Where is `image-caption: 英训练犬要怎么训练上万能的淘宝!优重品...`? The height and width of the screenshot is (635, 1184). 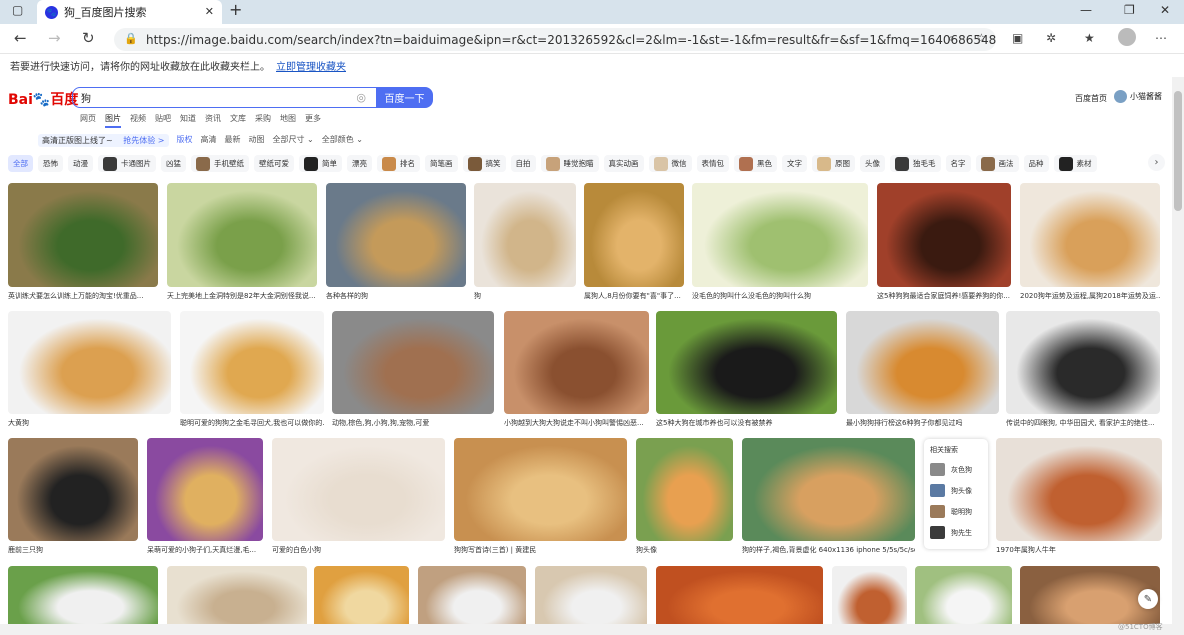 image-caption: 英训练犬要怎么训练上万能的淘宝!优重品... is located at coordinates (83, 296).